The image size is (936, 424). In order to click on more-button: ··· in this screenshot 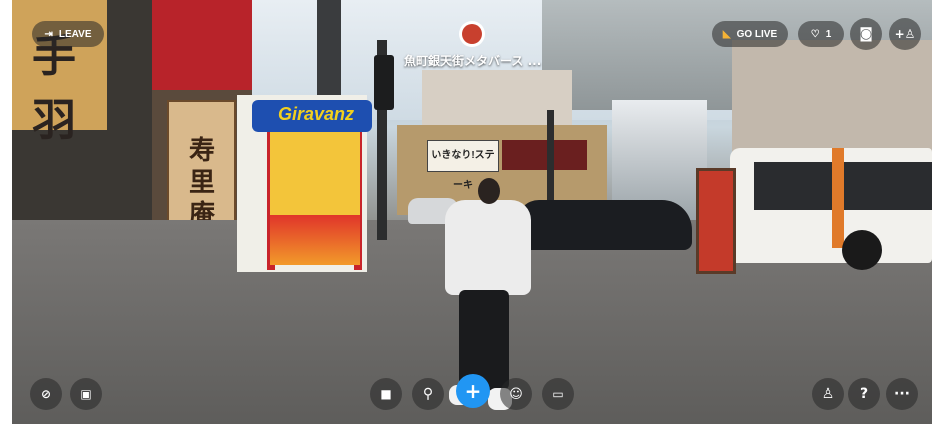, I will do `click(902, 394)`.